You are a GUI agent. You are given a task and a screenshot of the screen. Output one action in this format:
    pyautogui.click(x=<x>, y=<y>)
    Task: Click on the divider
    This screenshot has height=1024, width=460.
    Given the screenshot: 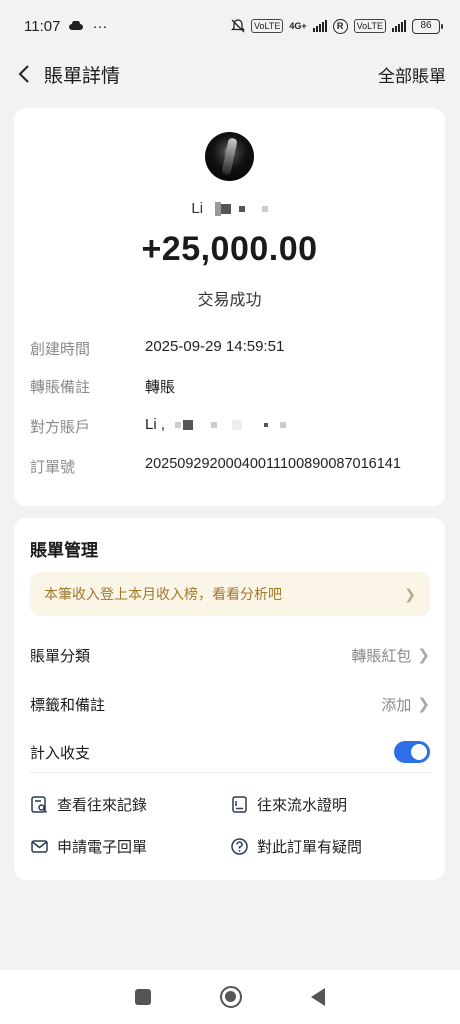 What is the action you would take?
    pyautogui.click(x=230, y=772)
    